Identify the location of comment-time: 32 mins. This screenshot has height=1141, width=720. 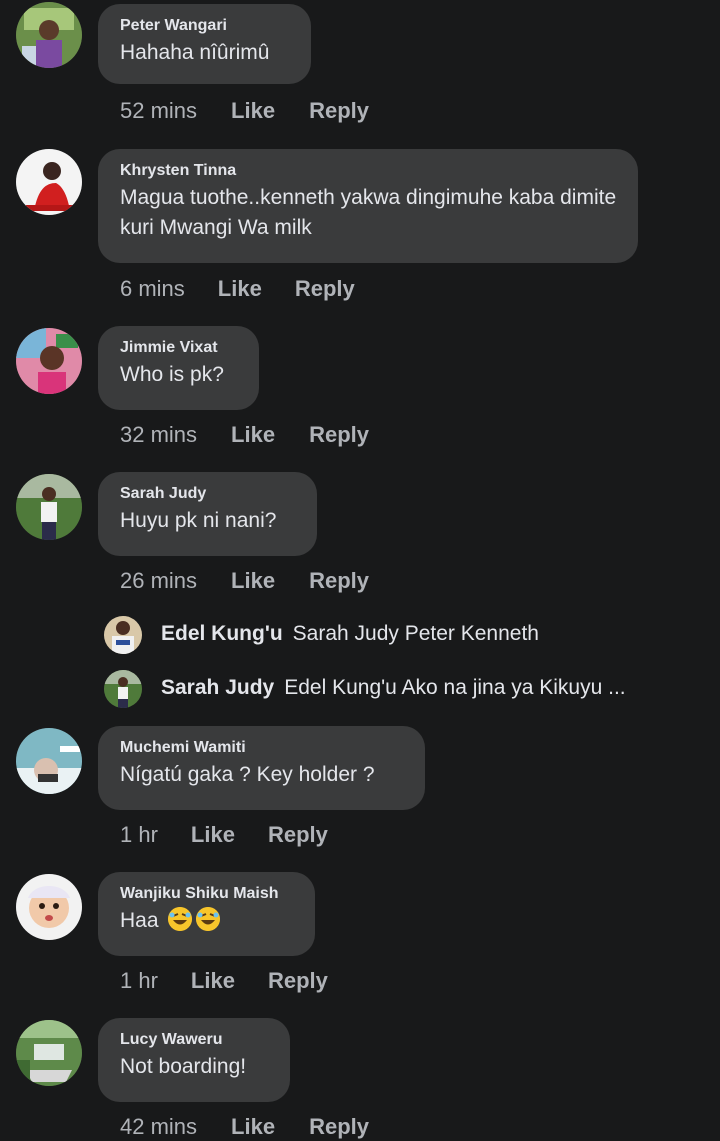
(158, 435).